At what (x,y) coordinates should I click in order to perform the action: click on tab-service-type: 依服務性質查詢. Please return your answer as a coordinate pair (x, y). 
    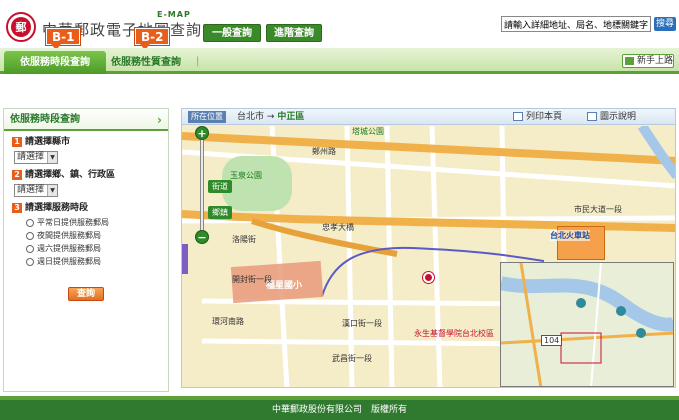
    Looking at the image, I should click on (146, 62).